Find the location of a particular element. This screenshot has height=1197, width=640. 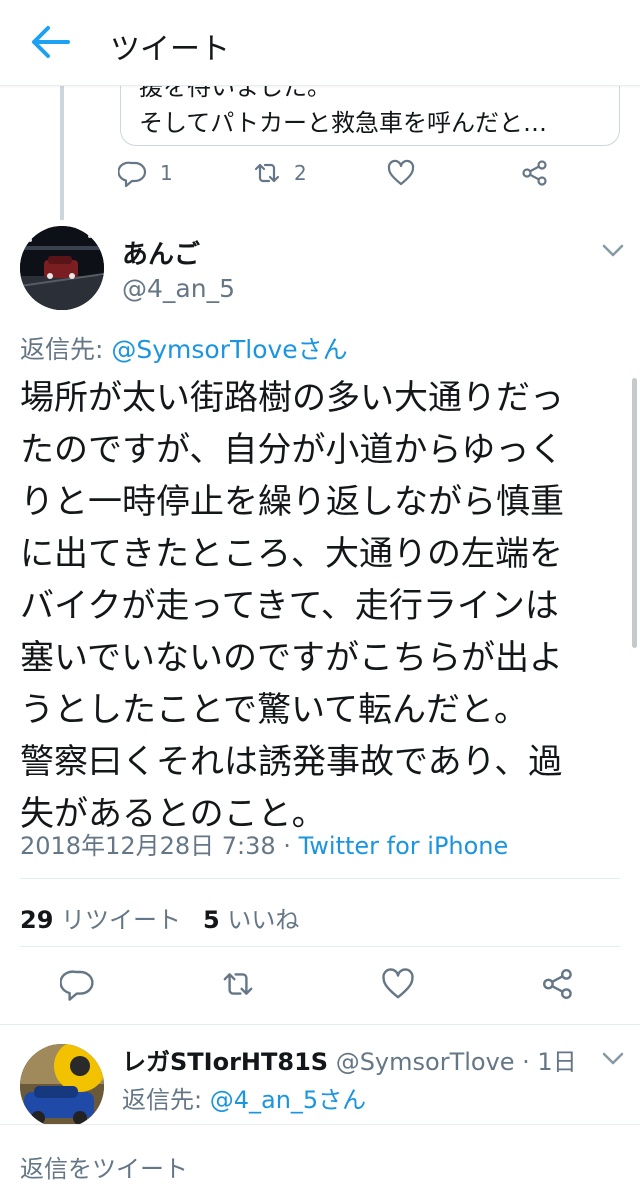

retweets-stat: 29 リツイート is located at coordinates (100, 920).